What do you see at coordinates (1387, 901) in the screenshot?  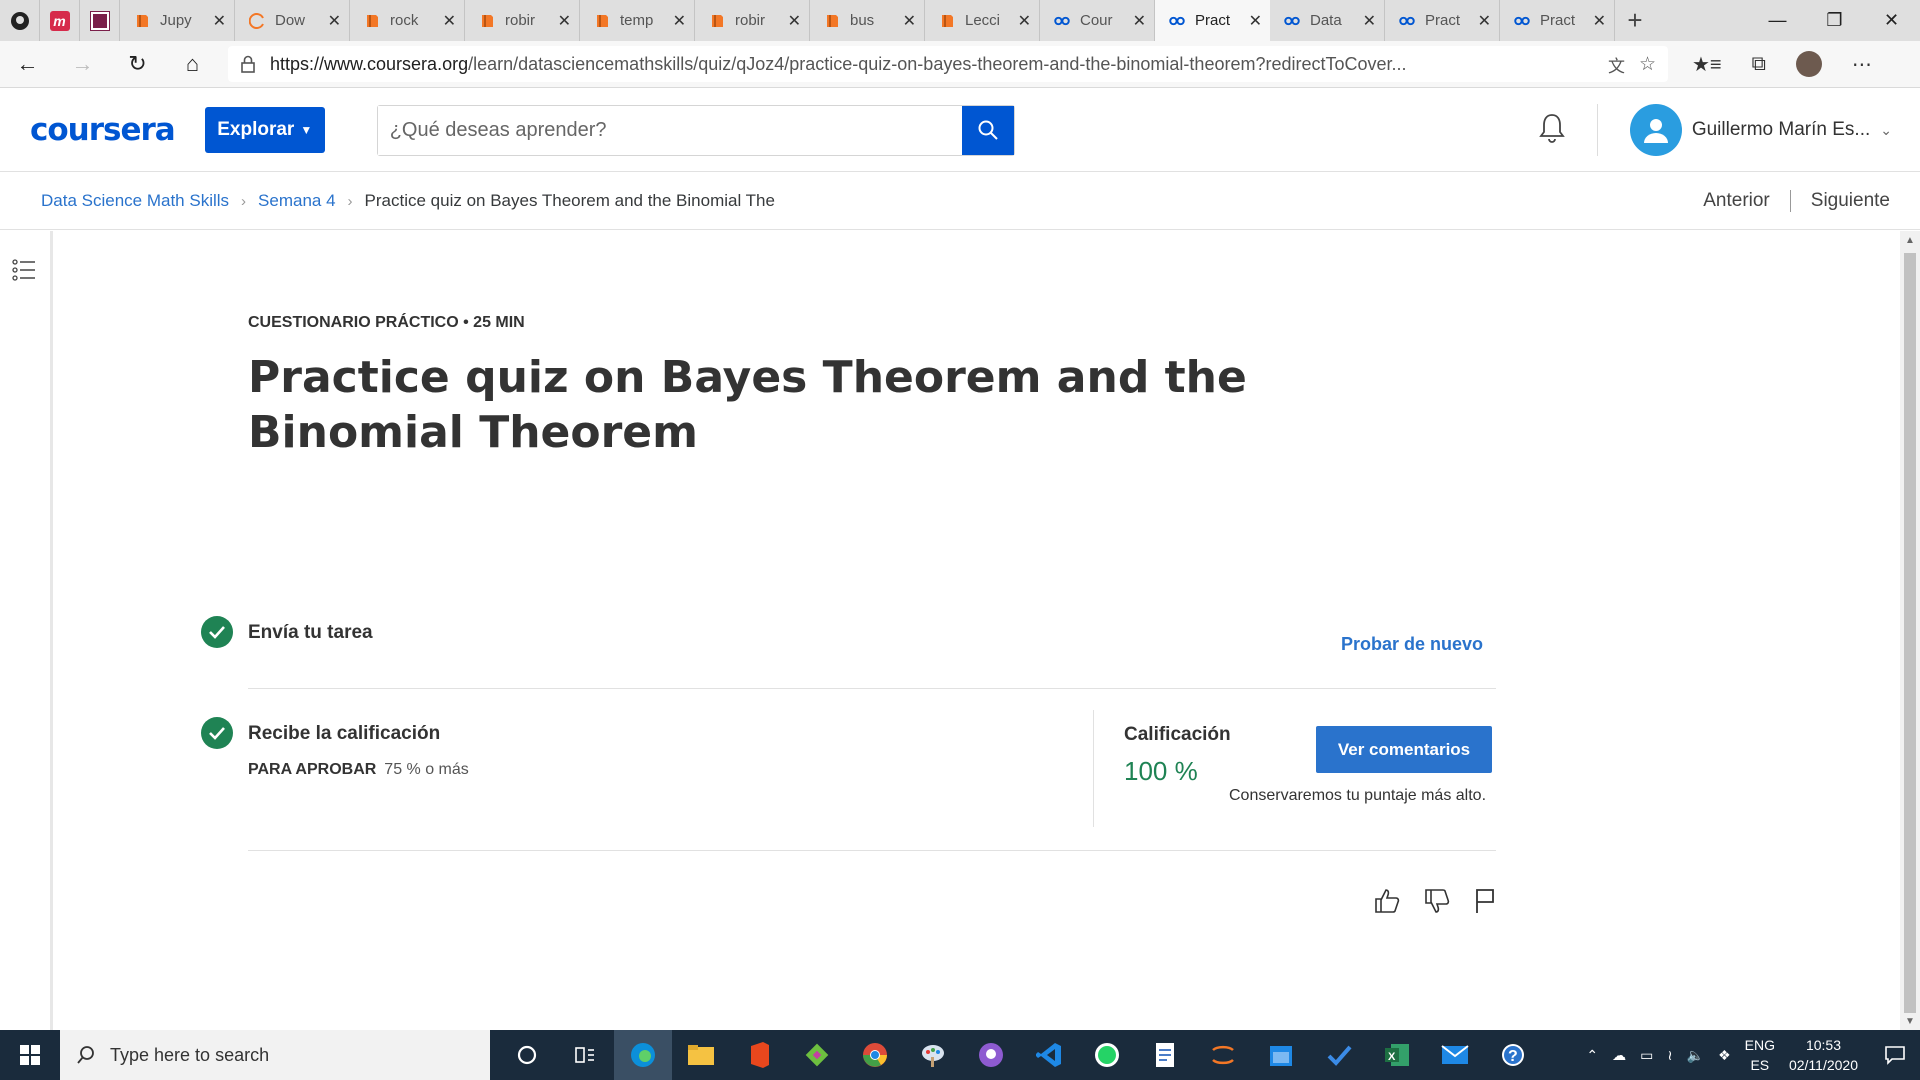 I see `thumbs-up-icon` at bounding box center [1387, 901].